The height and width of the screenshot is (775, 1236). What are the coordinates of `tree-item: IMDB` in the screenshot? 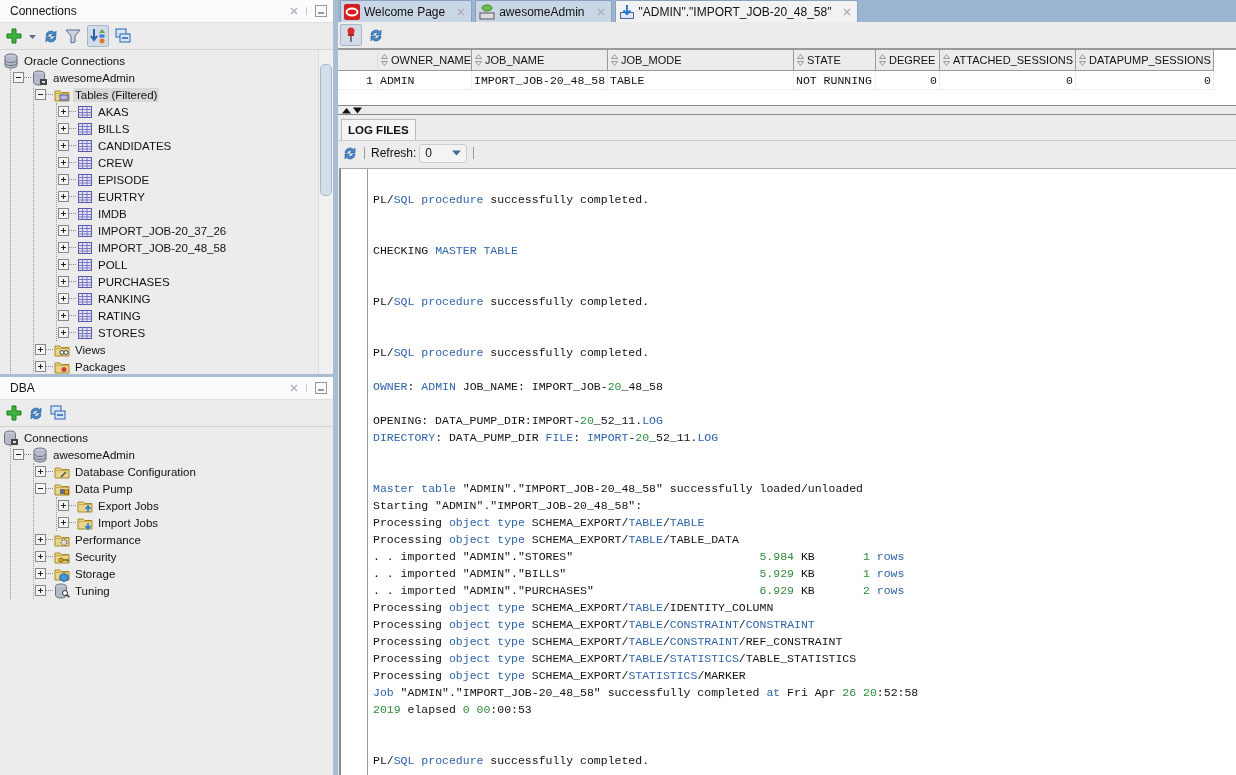 It's located at (112, 213).